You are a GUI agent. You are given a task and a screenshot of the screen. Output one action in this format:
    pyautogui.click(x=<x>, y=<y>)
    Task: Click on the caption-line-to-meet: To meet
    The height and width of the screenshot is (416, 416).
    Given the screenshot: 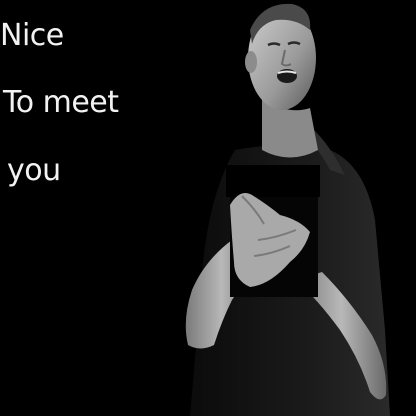 What is the action you would take?
    pyautogui.click(x=61, y=102)
    